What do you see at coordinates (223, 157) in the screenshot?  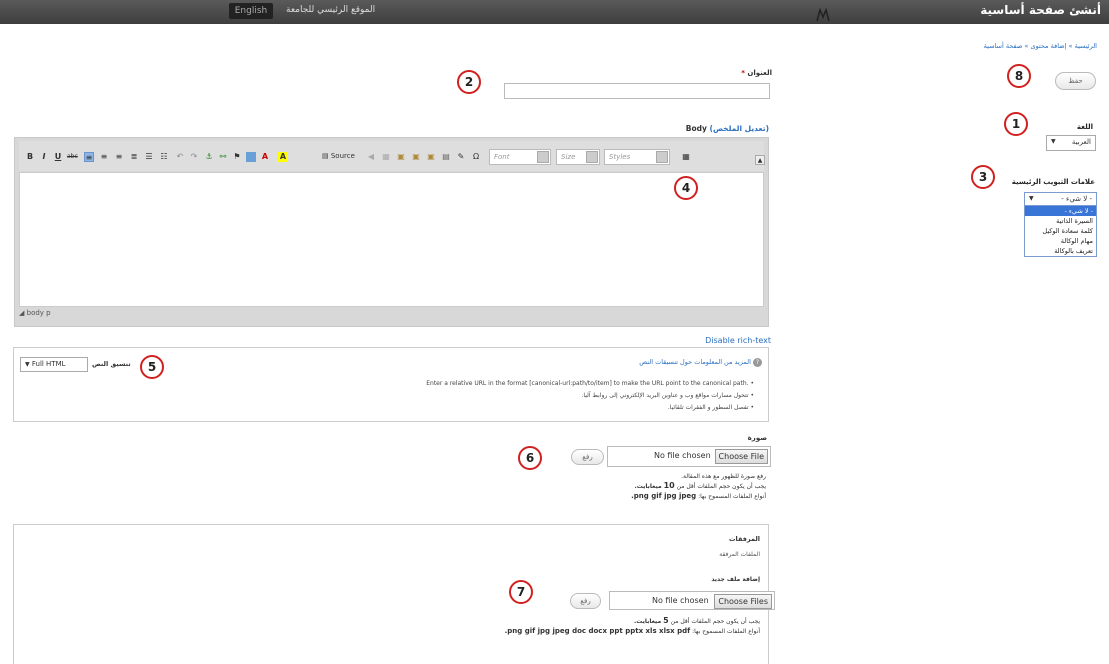 I see `unlink-icon: ⚯` at bounding box center [223, 157].